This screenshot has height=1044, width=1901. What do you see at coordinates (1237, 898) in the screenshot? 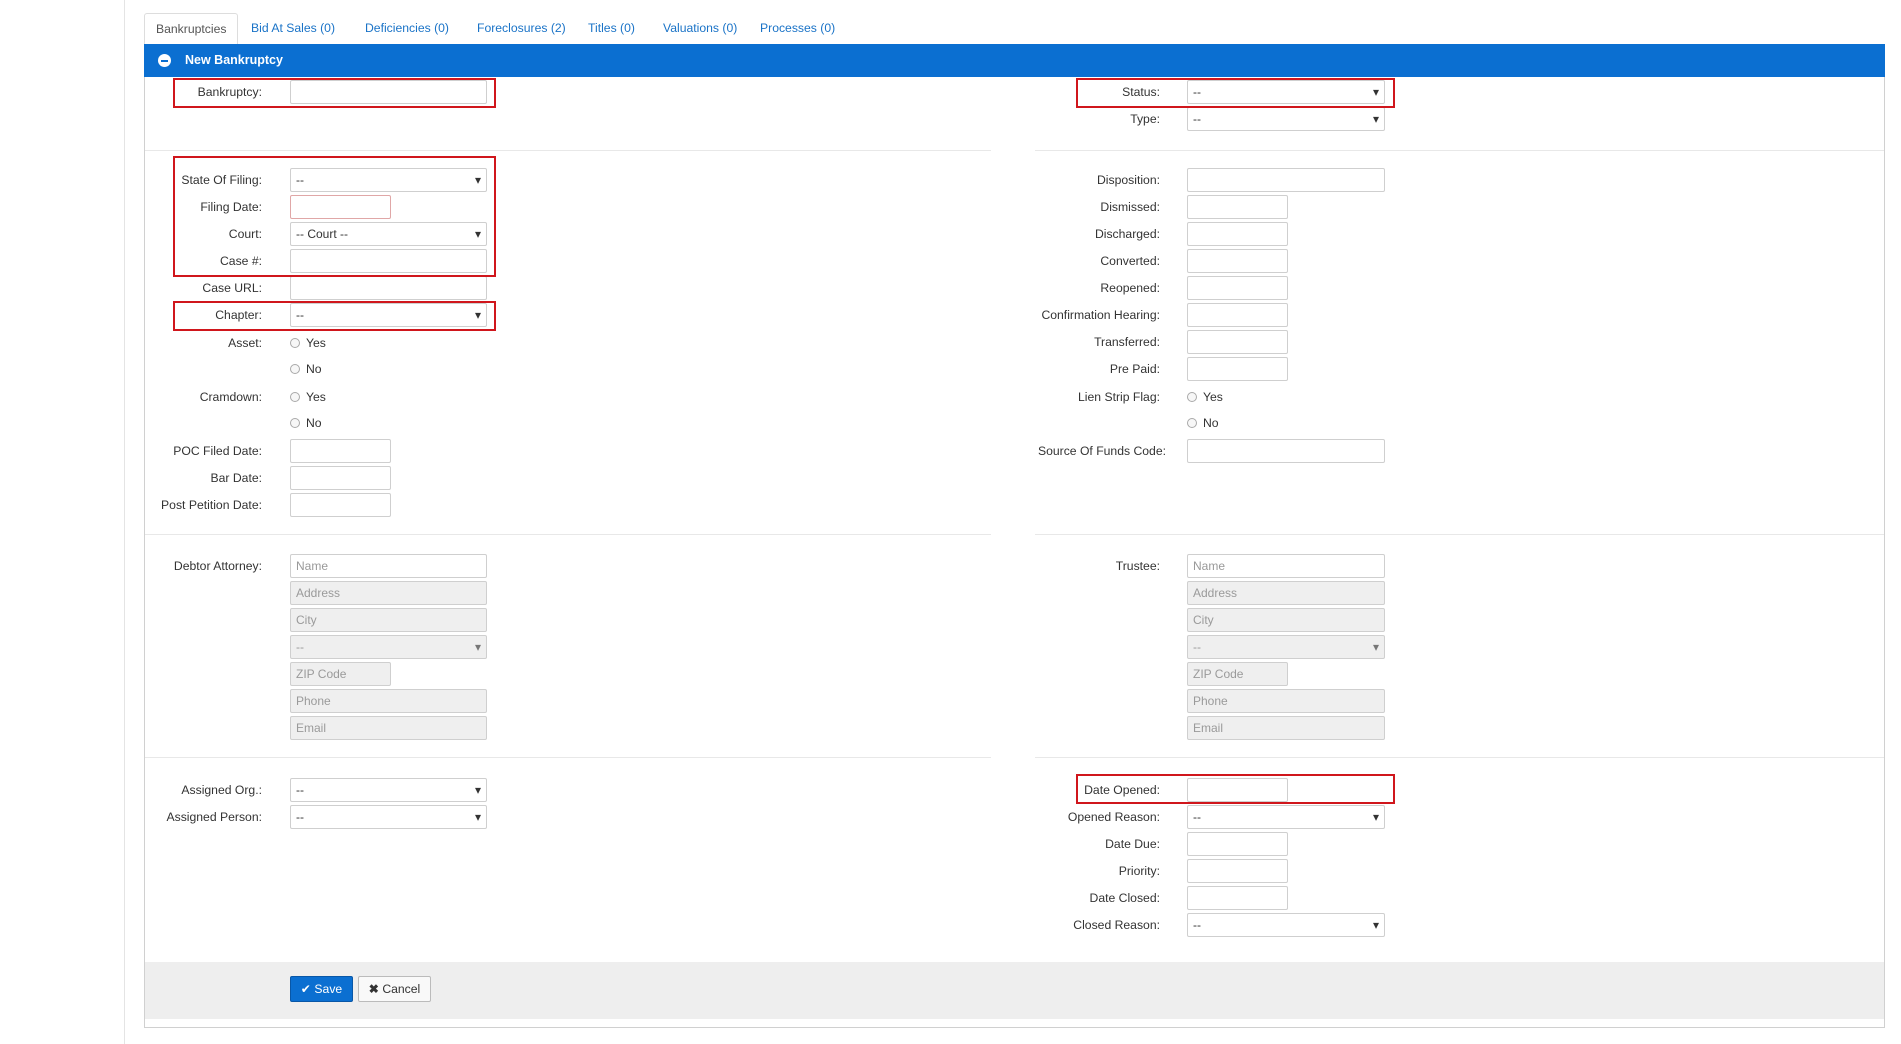
I see `date-closed-input` at bounding box center [1237, 898].